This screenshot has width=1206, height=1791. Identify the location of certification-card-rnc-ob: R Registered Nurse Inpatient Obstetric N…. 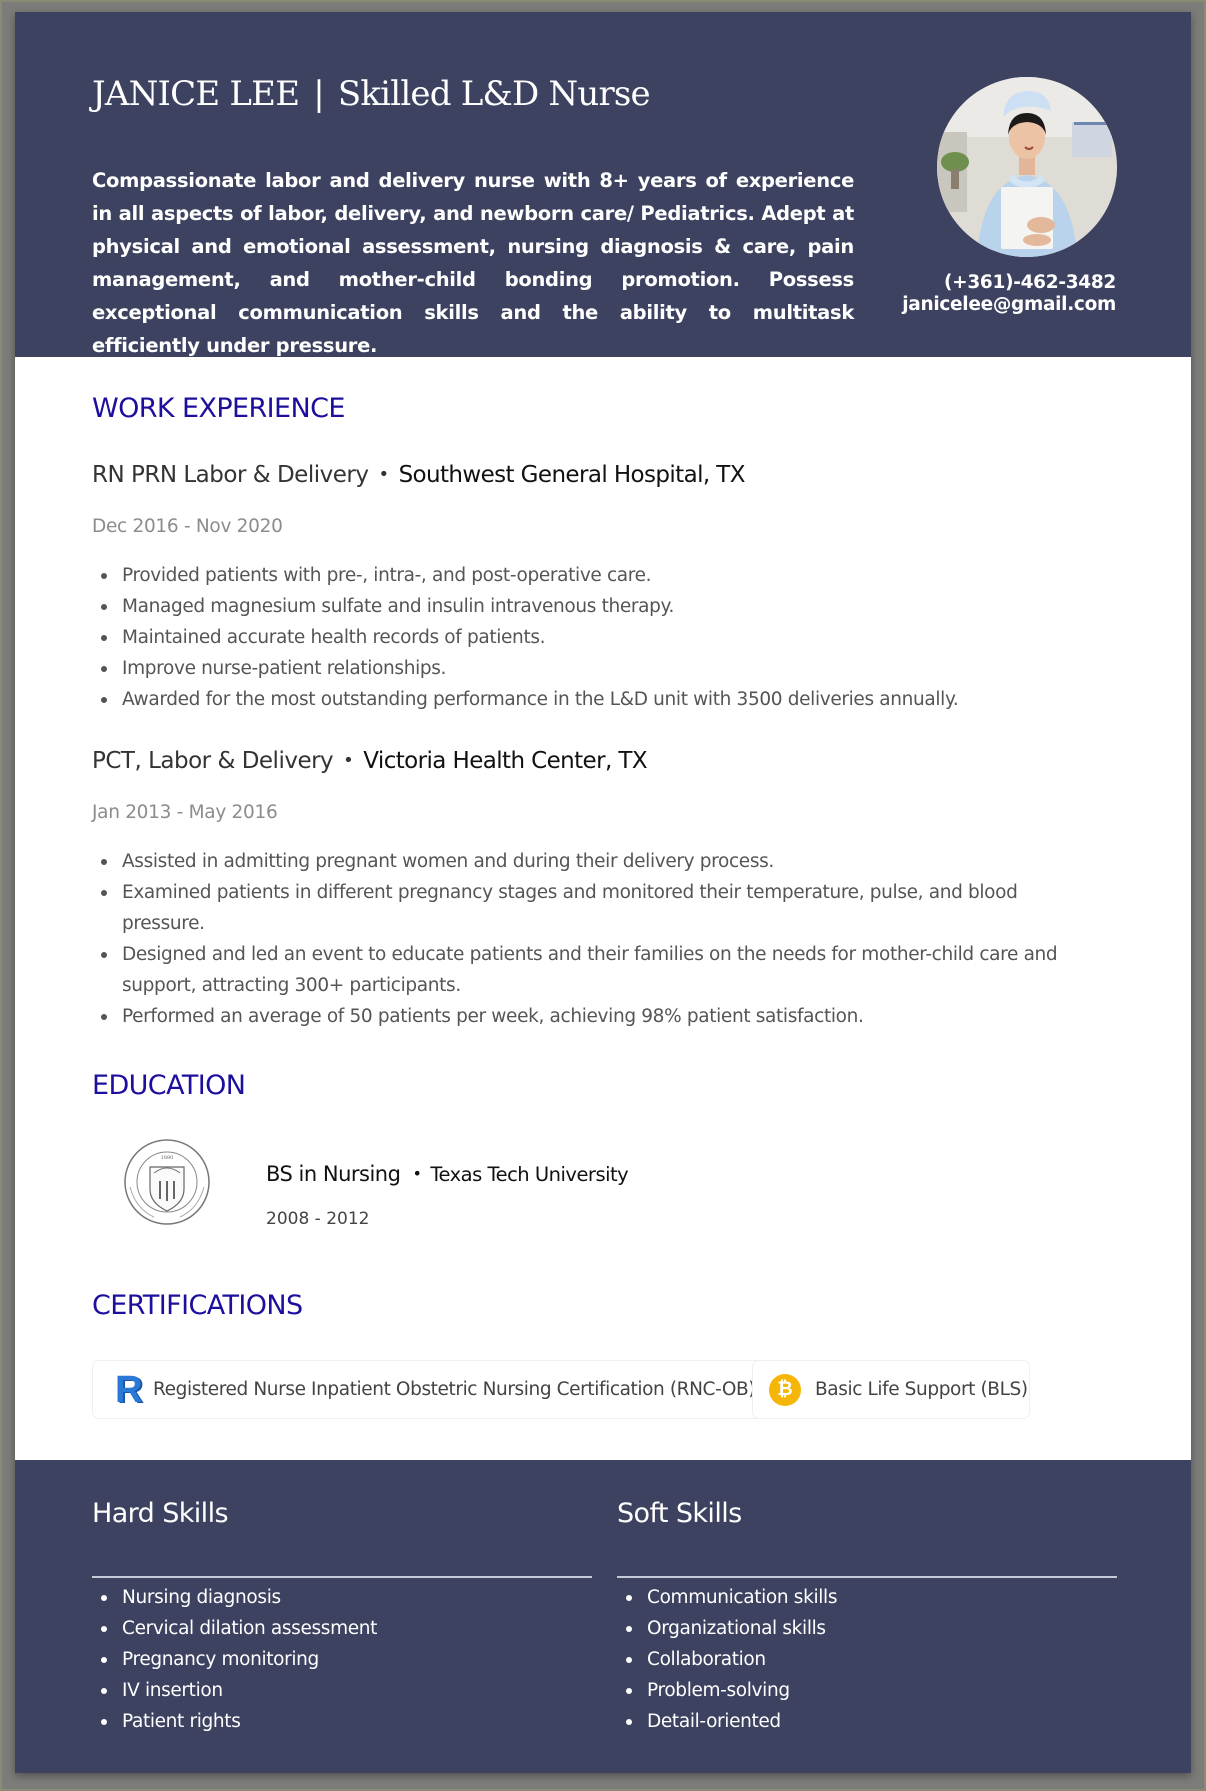
(427, 1389).